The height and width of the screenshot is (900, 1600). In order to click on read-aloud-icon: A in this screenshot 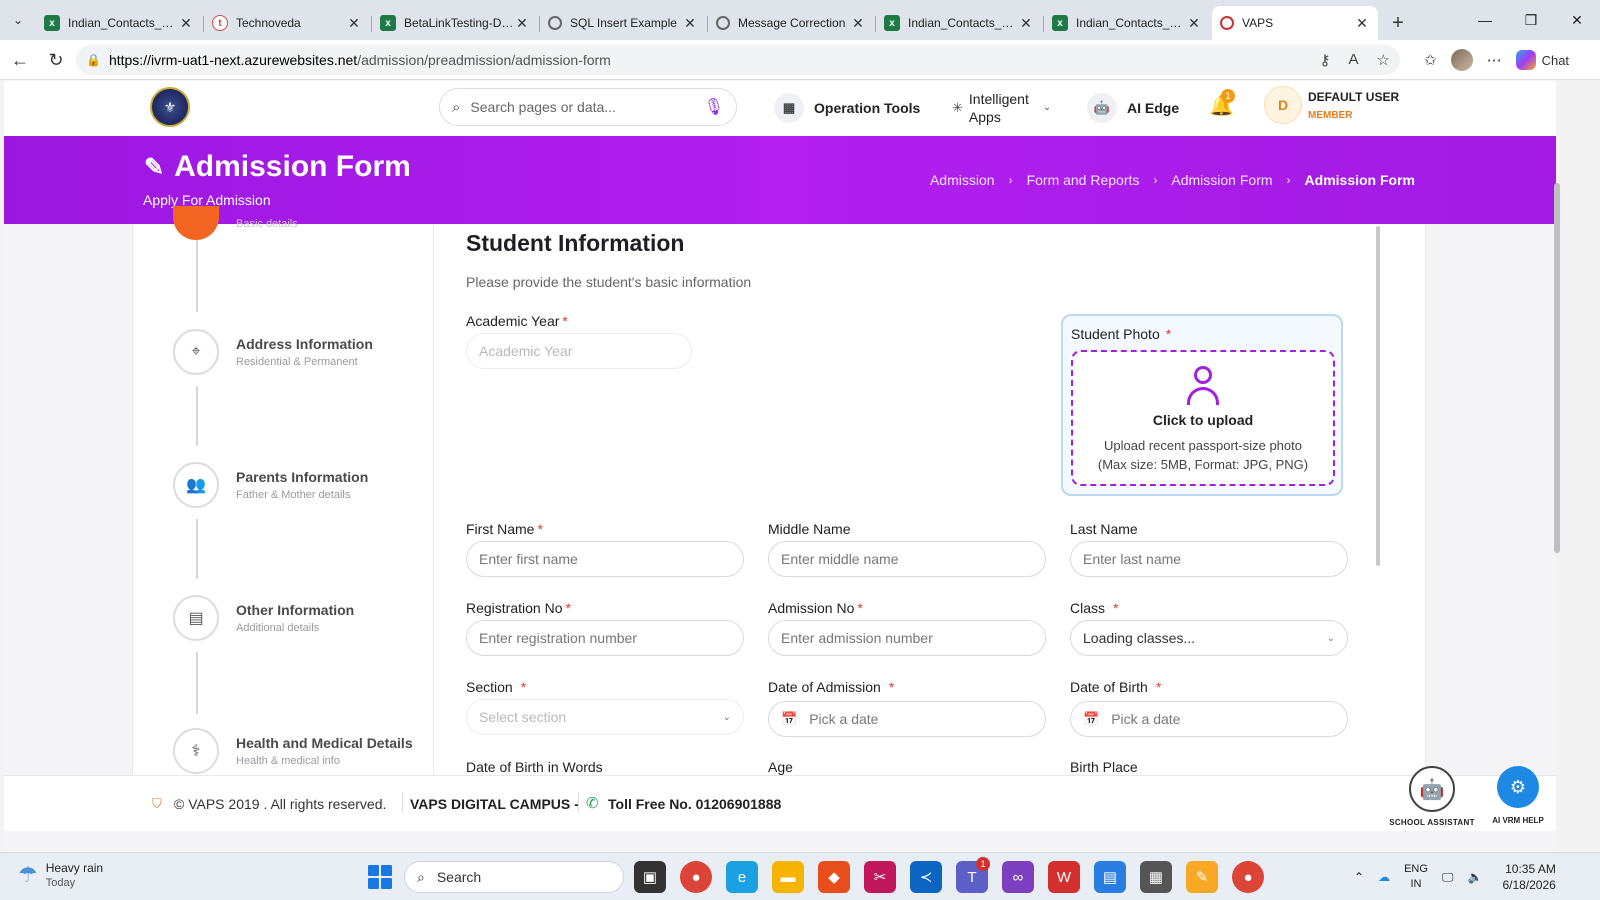, I will do `click(1354, 60)`.